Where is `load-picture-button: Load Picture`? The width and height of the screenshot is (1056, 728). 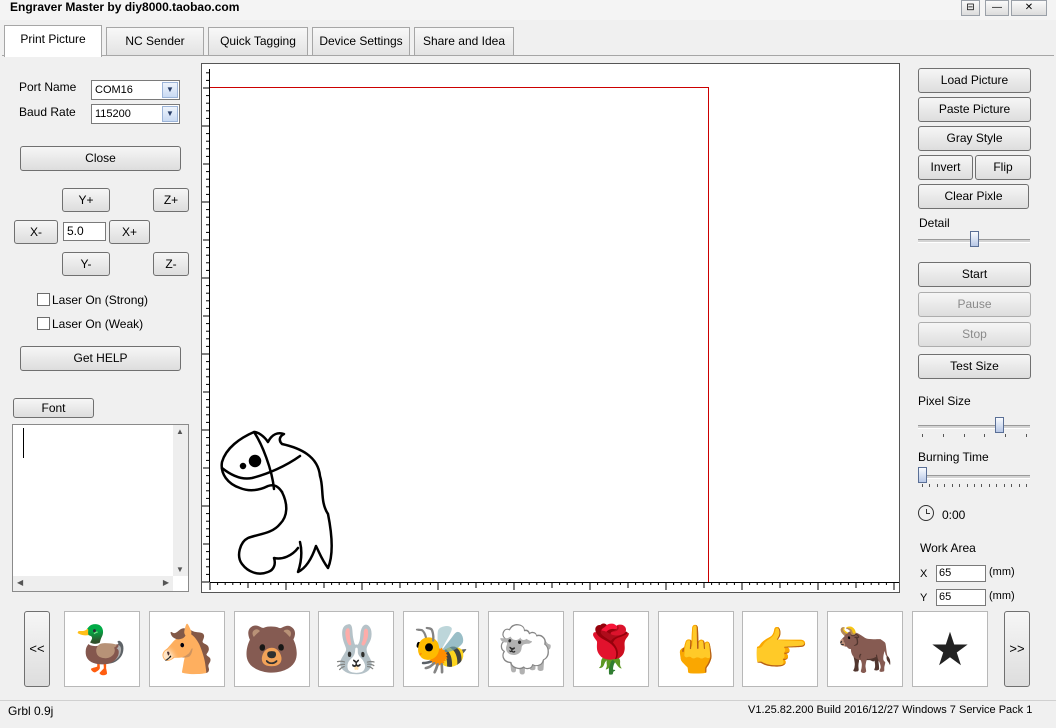
load-picture-button: Load Picture is located at coordinates (974, 80).